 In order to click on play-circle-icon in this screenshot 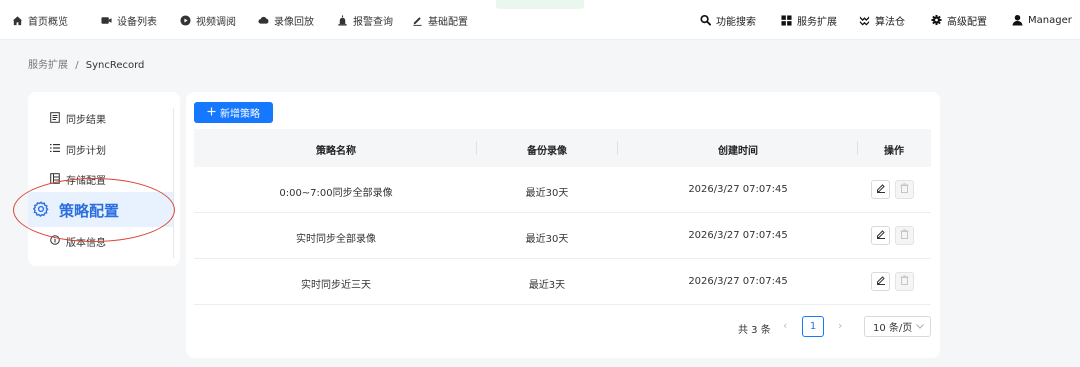, I will do `click(185, 20)`.